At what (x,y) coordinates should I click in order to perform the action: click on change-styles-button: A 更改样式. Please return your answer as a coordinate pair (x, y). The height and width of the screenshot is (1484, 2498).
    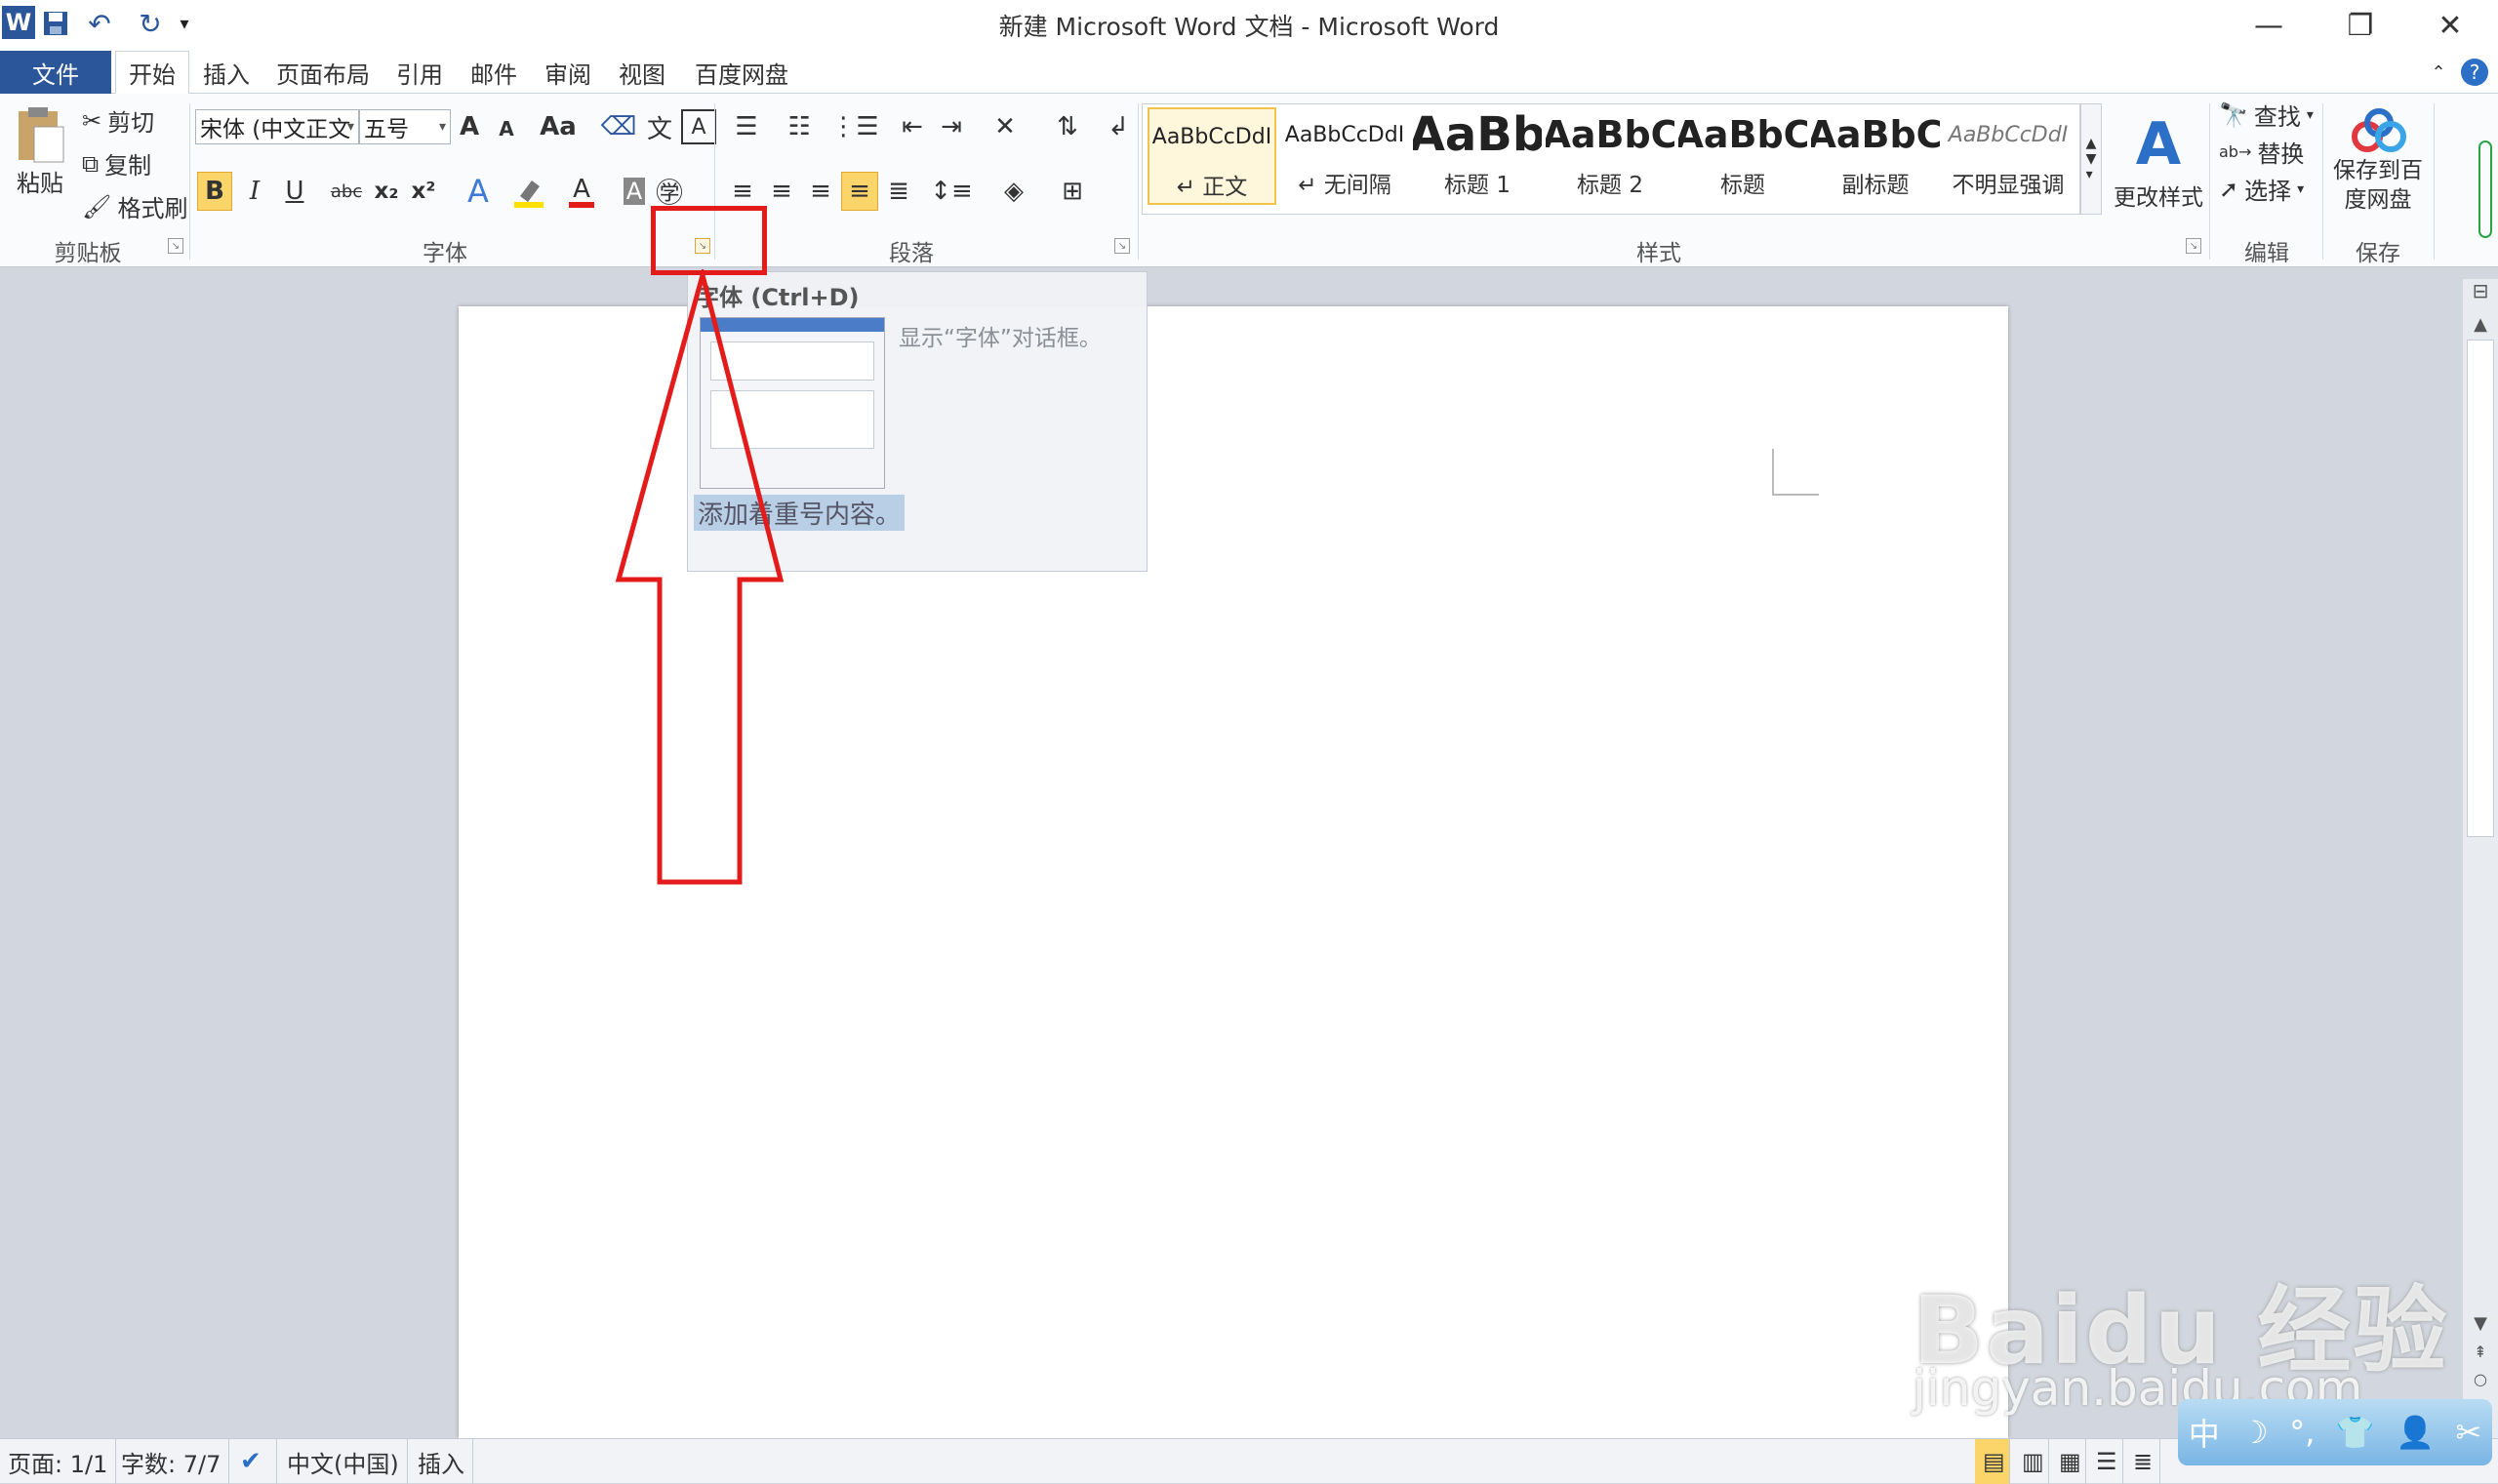
    Looking at the image, I should click on (2158, 161).